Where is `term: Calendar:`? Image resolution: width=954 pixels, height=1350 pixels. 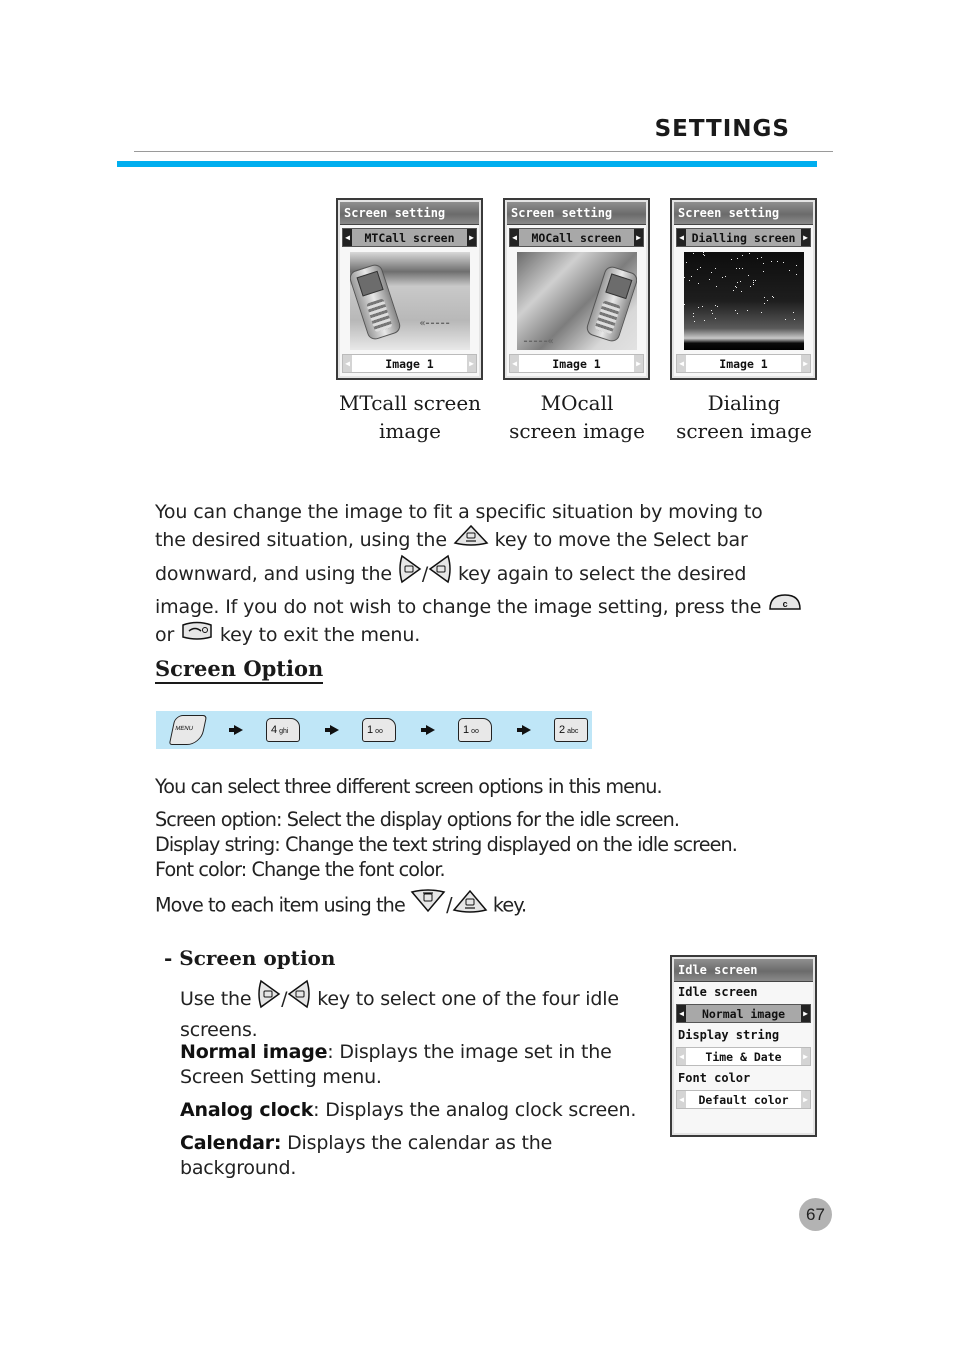 term: Calendar: is located at coordinates (231, 1143).